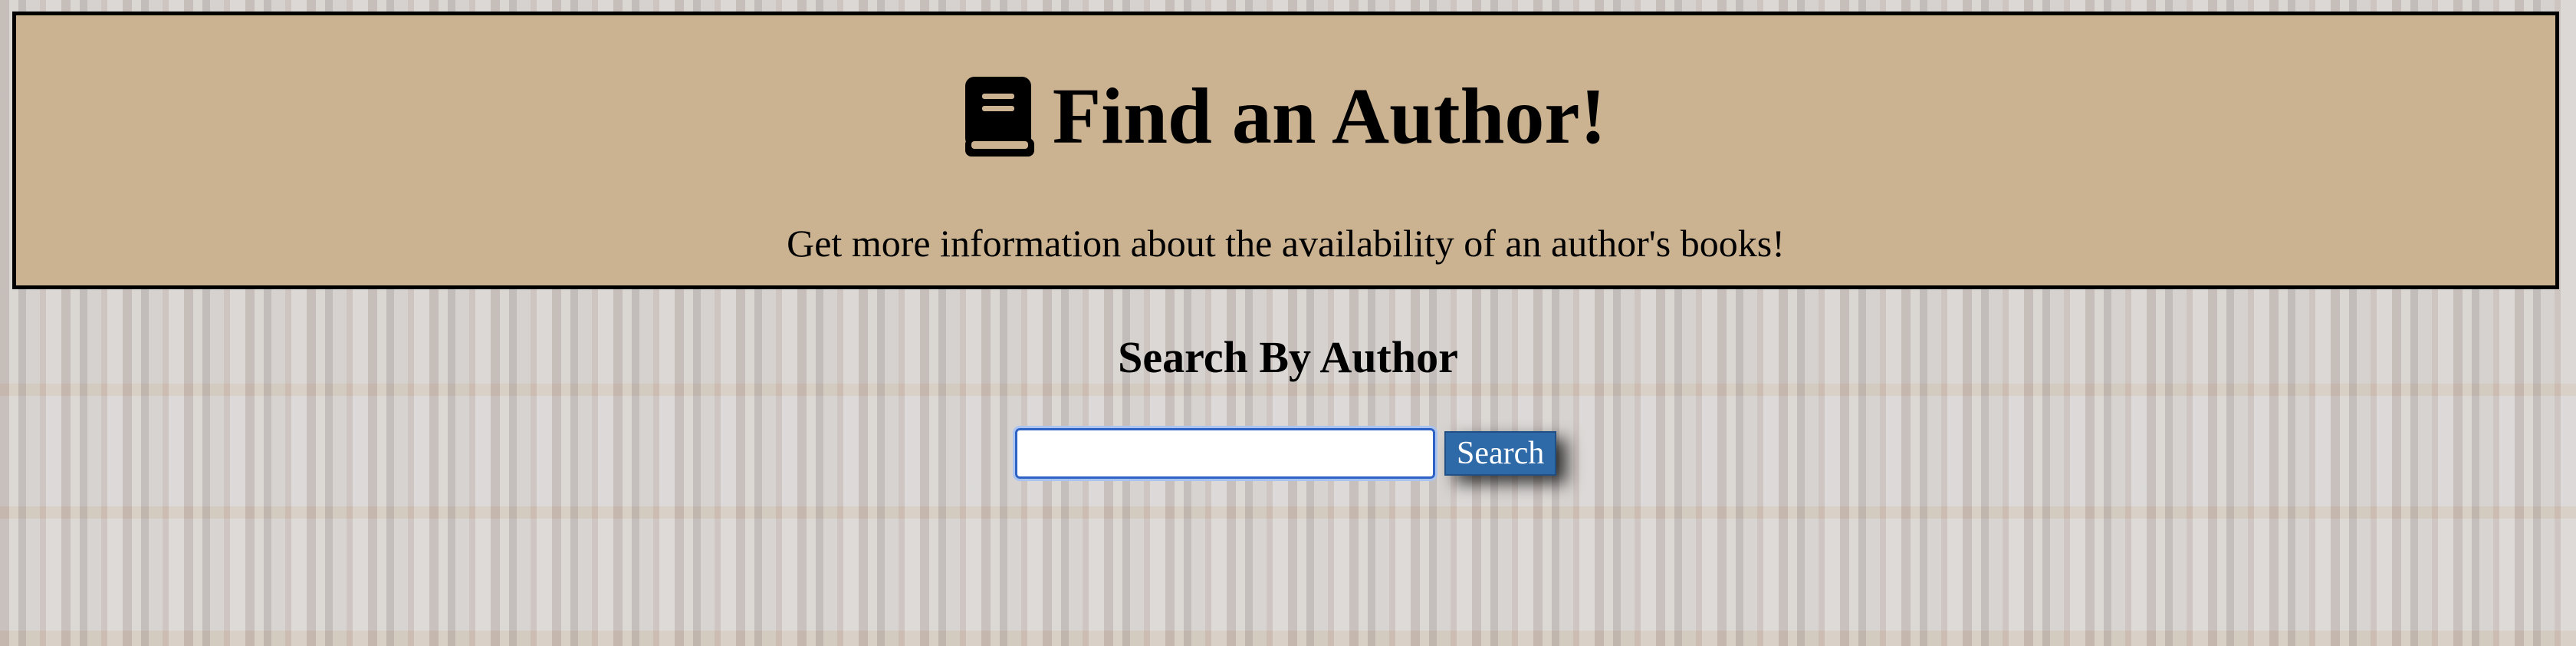 The width and height of the screenshot is (2576, 646). What do you see at coordinates (1500, 453) in the screenshot?
I see `search-button: Search` at bounding box center [1500, 453].